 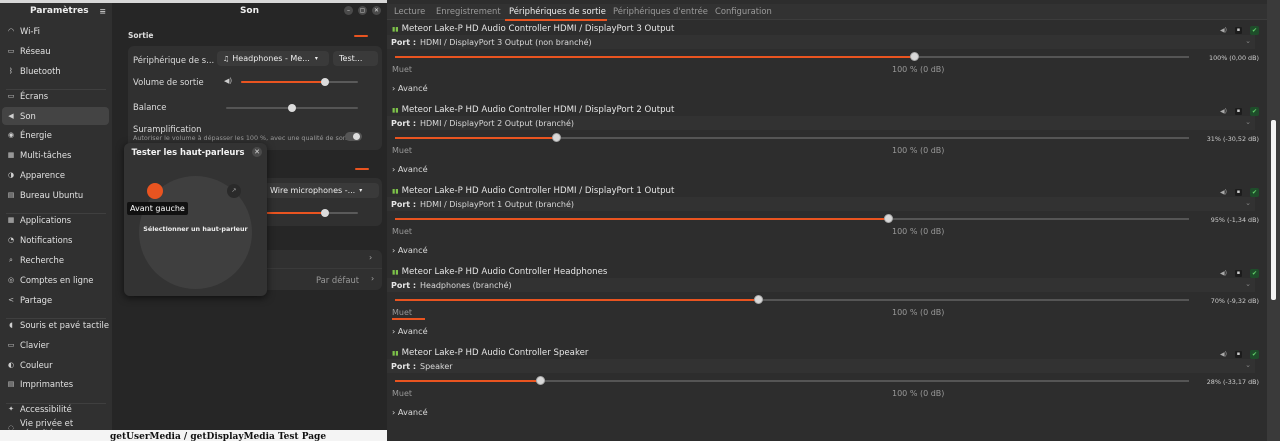 What do you see at coordinates (30, 31) in the screenshot?
I see `sidebar-item-label: Wi-Fi` at bounding box center [30, 31].